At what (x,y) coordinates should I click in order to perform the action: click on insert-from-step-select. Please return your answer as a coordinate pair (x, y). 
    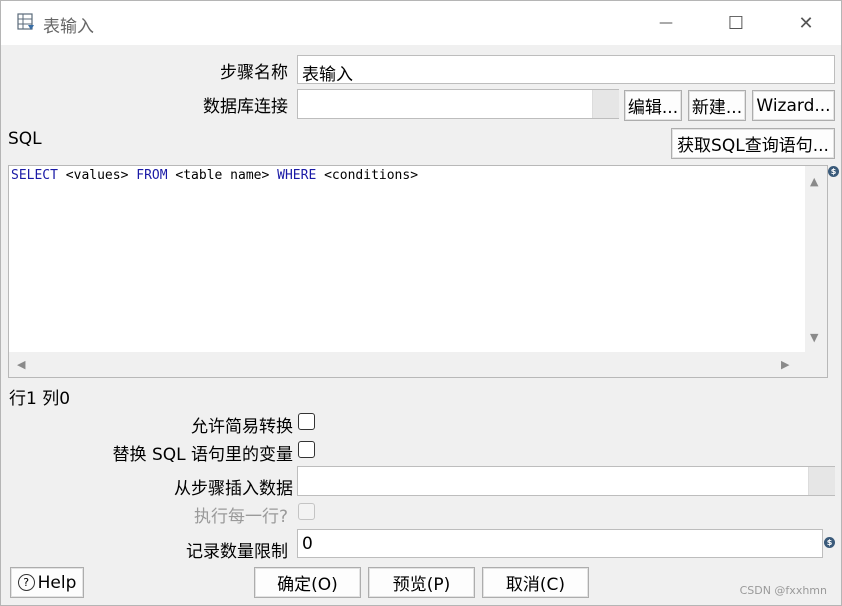
    Looking at the image, I should click on (566, 481).